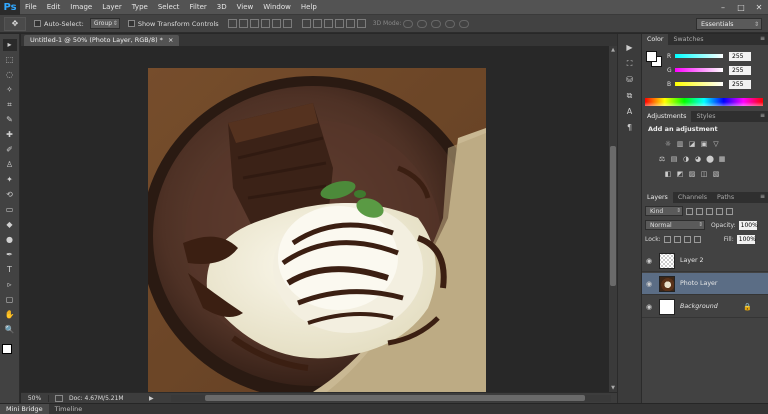 The width and height of the screenshot is (768, 414). Describe the element at coordinates (10, 120) in the screenshot. I see `eyedropper-tool-icon: ✎` at that location.